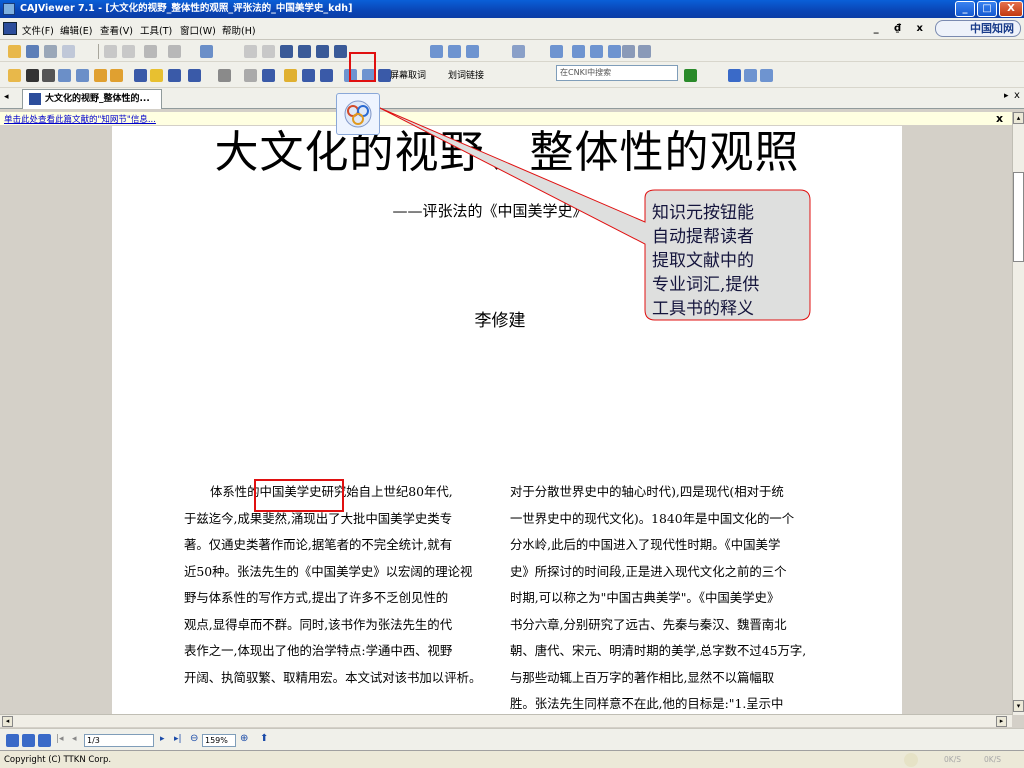 Image resolution: width=1024 pixels, height=768 pixels. I want to click on up-arrow-icon: ⬆, so click(264, 738).